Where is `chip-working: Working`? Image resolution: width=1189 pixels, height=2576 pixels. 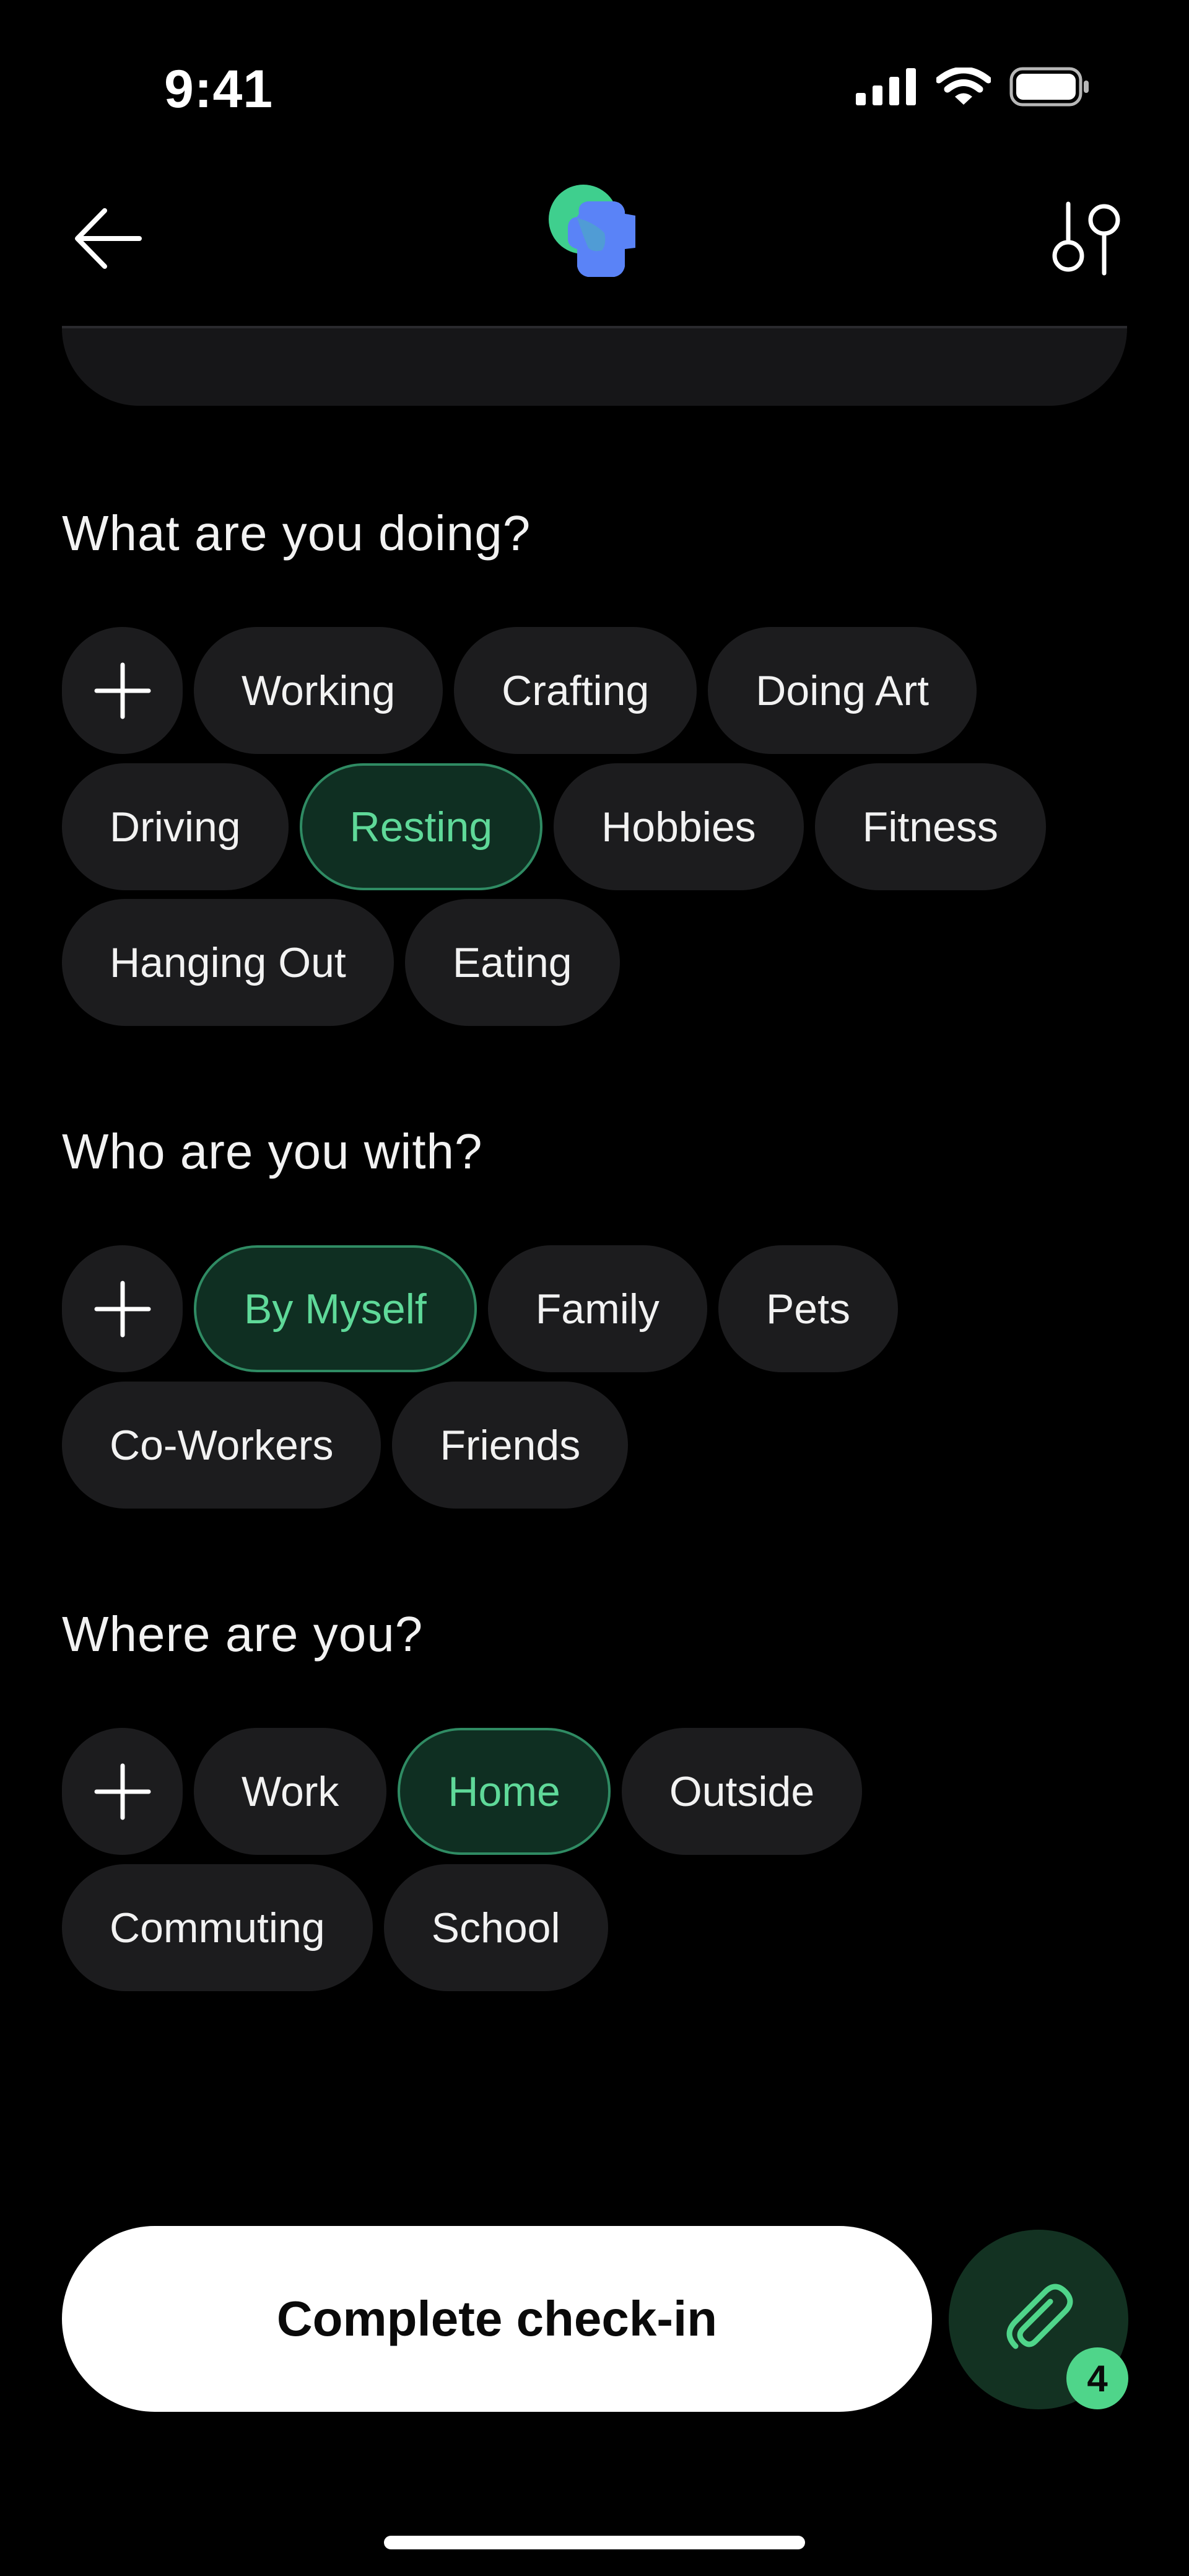
chip-working: Working is located at coordinates (318, 690).